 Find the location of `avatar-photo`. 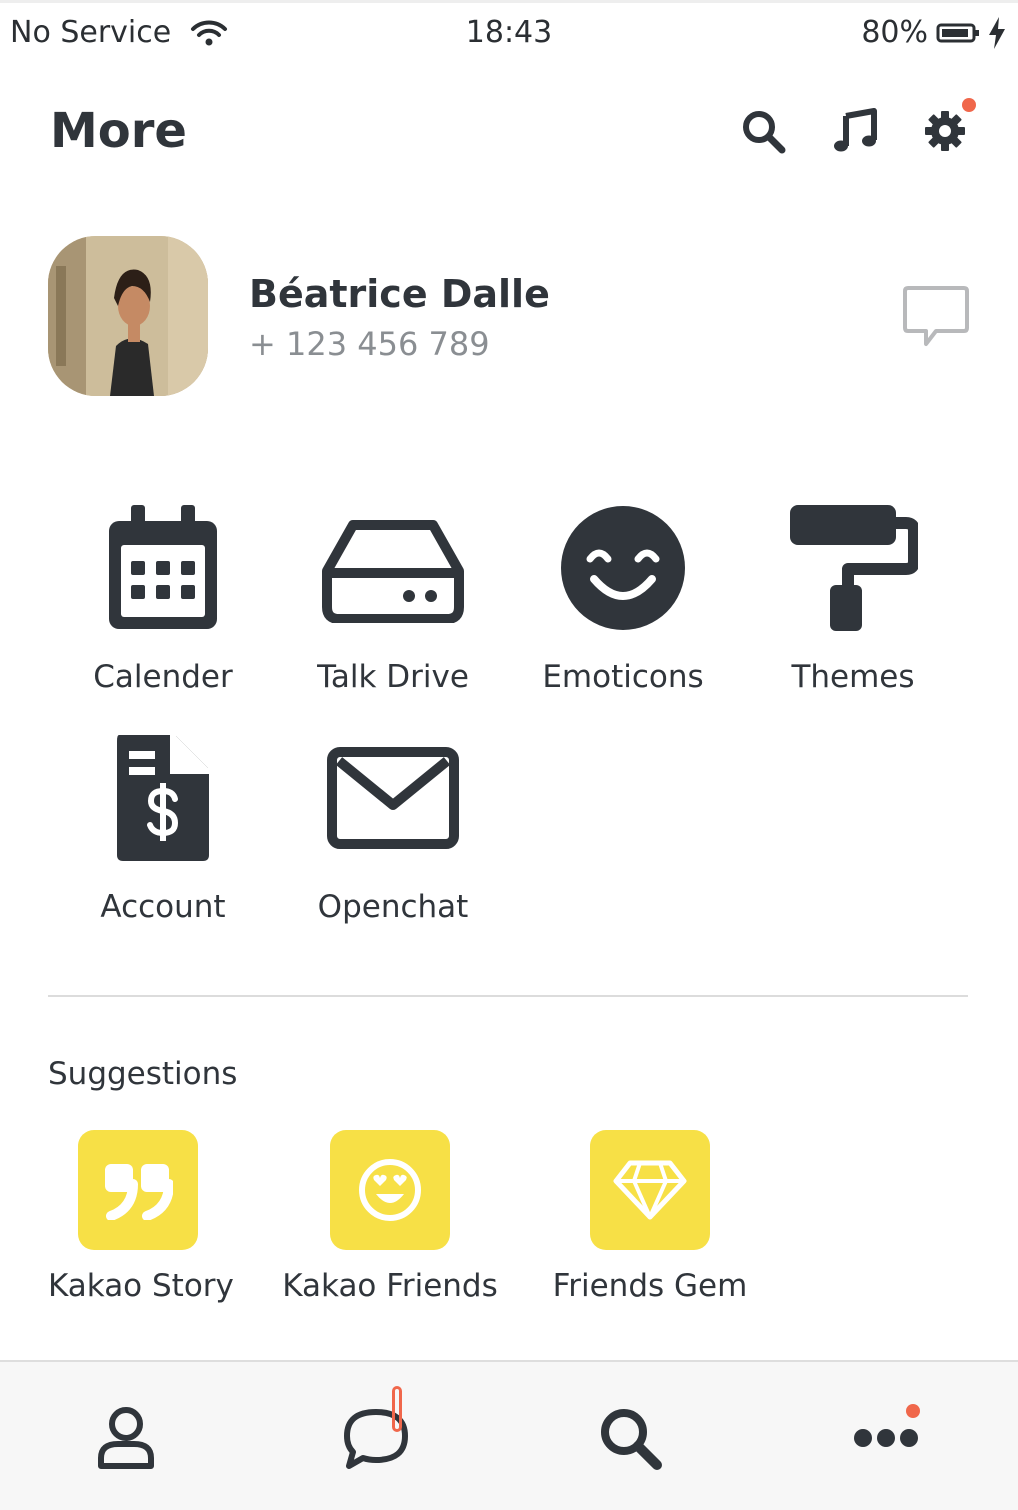

avatar-photo is located at coordinates (128, 316).